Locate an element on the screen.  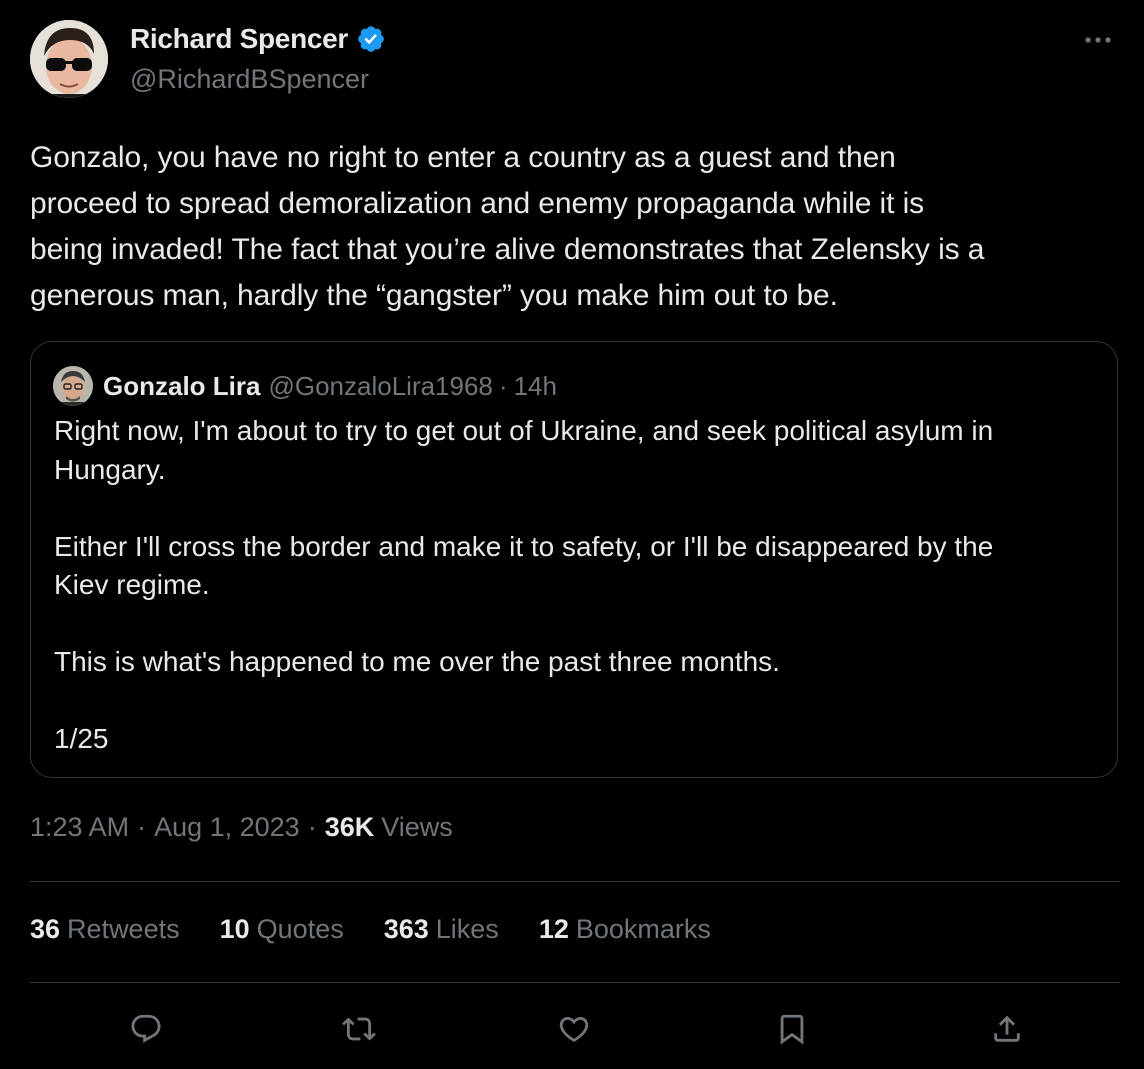
retweets-label: Retweets is located at coordinates (123, 929).